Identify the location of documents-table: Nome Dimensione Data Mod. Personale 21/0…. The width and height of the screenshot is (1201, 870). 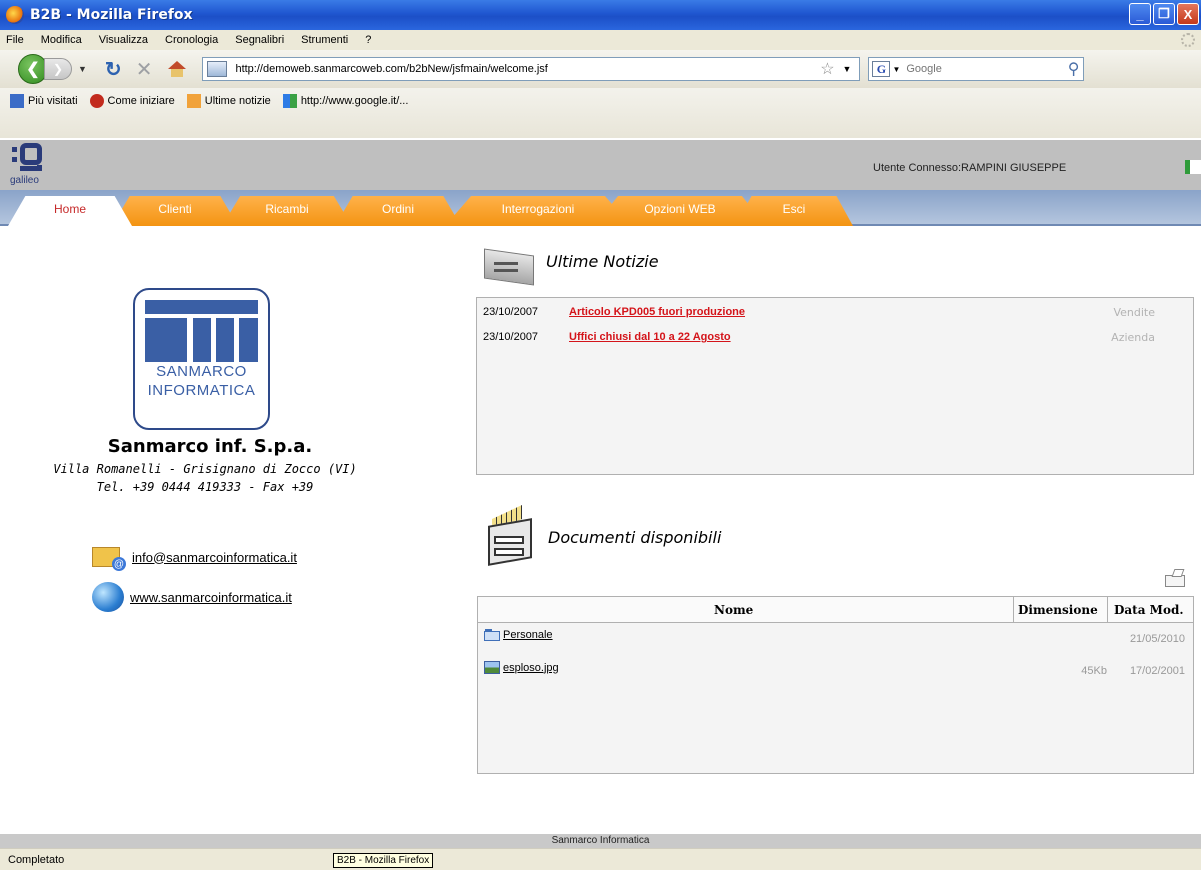
(835, 685).